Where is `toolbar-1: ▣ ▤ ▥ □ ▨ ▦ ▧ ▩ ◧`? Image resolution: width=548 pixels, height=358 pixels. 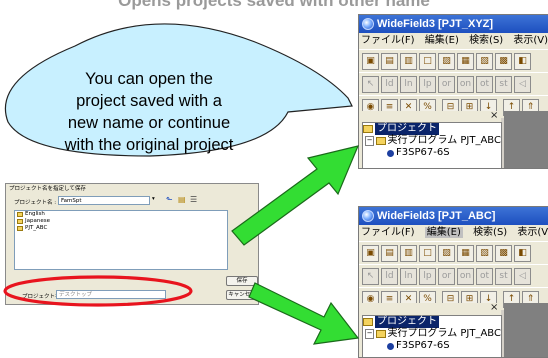 toolbar-1: ▣ ▤ ▥ □ ▨ ▦ ▧ ▩ ◧ is located at coordinates (453, 60).